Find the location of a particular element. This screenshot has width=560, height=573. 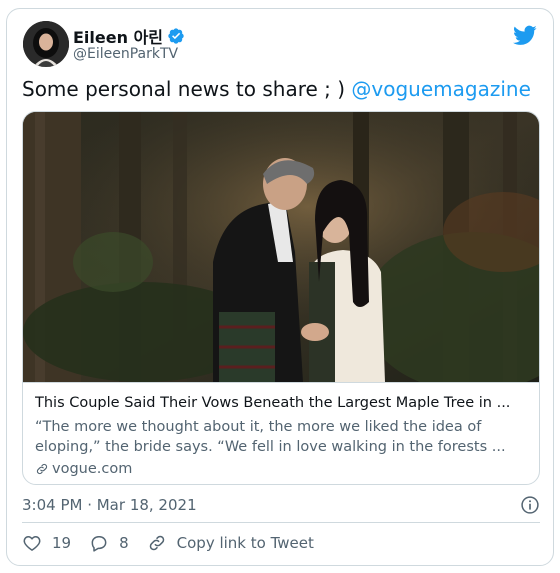

copy-link-button: Copy link to Tweet is located at coordinates (230, 543).